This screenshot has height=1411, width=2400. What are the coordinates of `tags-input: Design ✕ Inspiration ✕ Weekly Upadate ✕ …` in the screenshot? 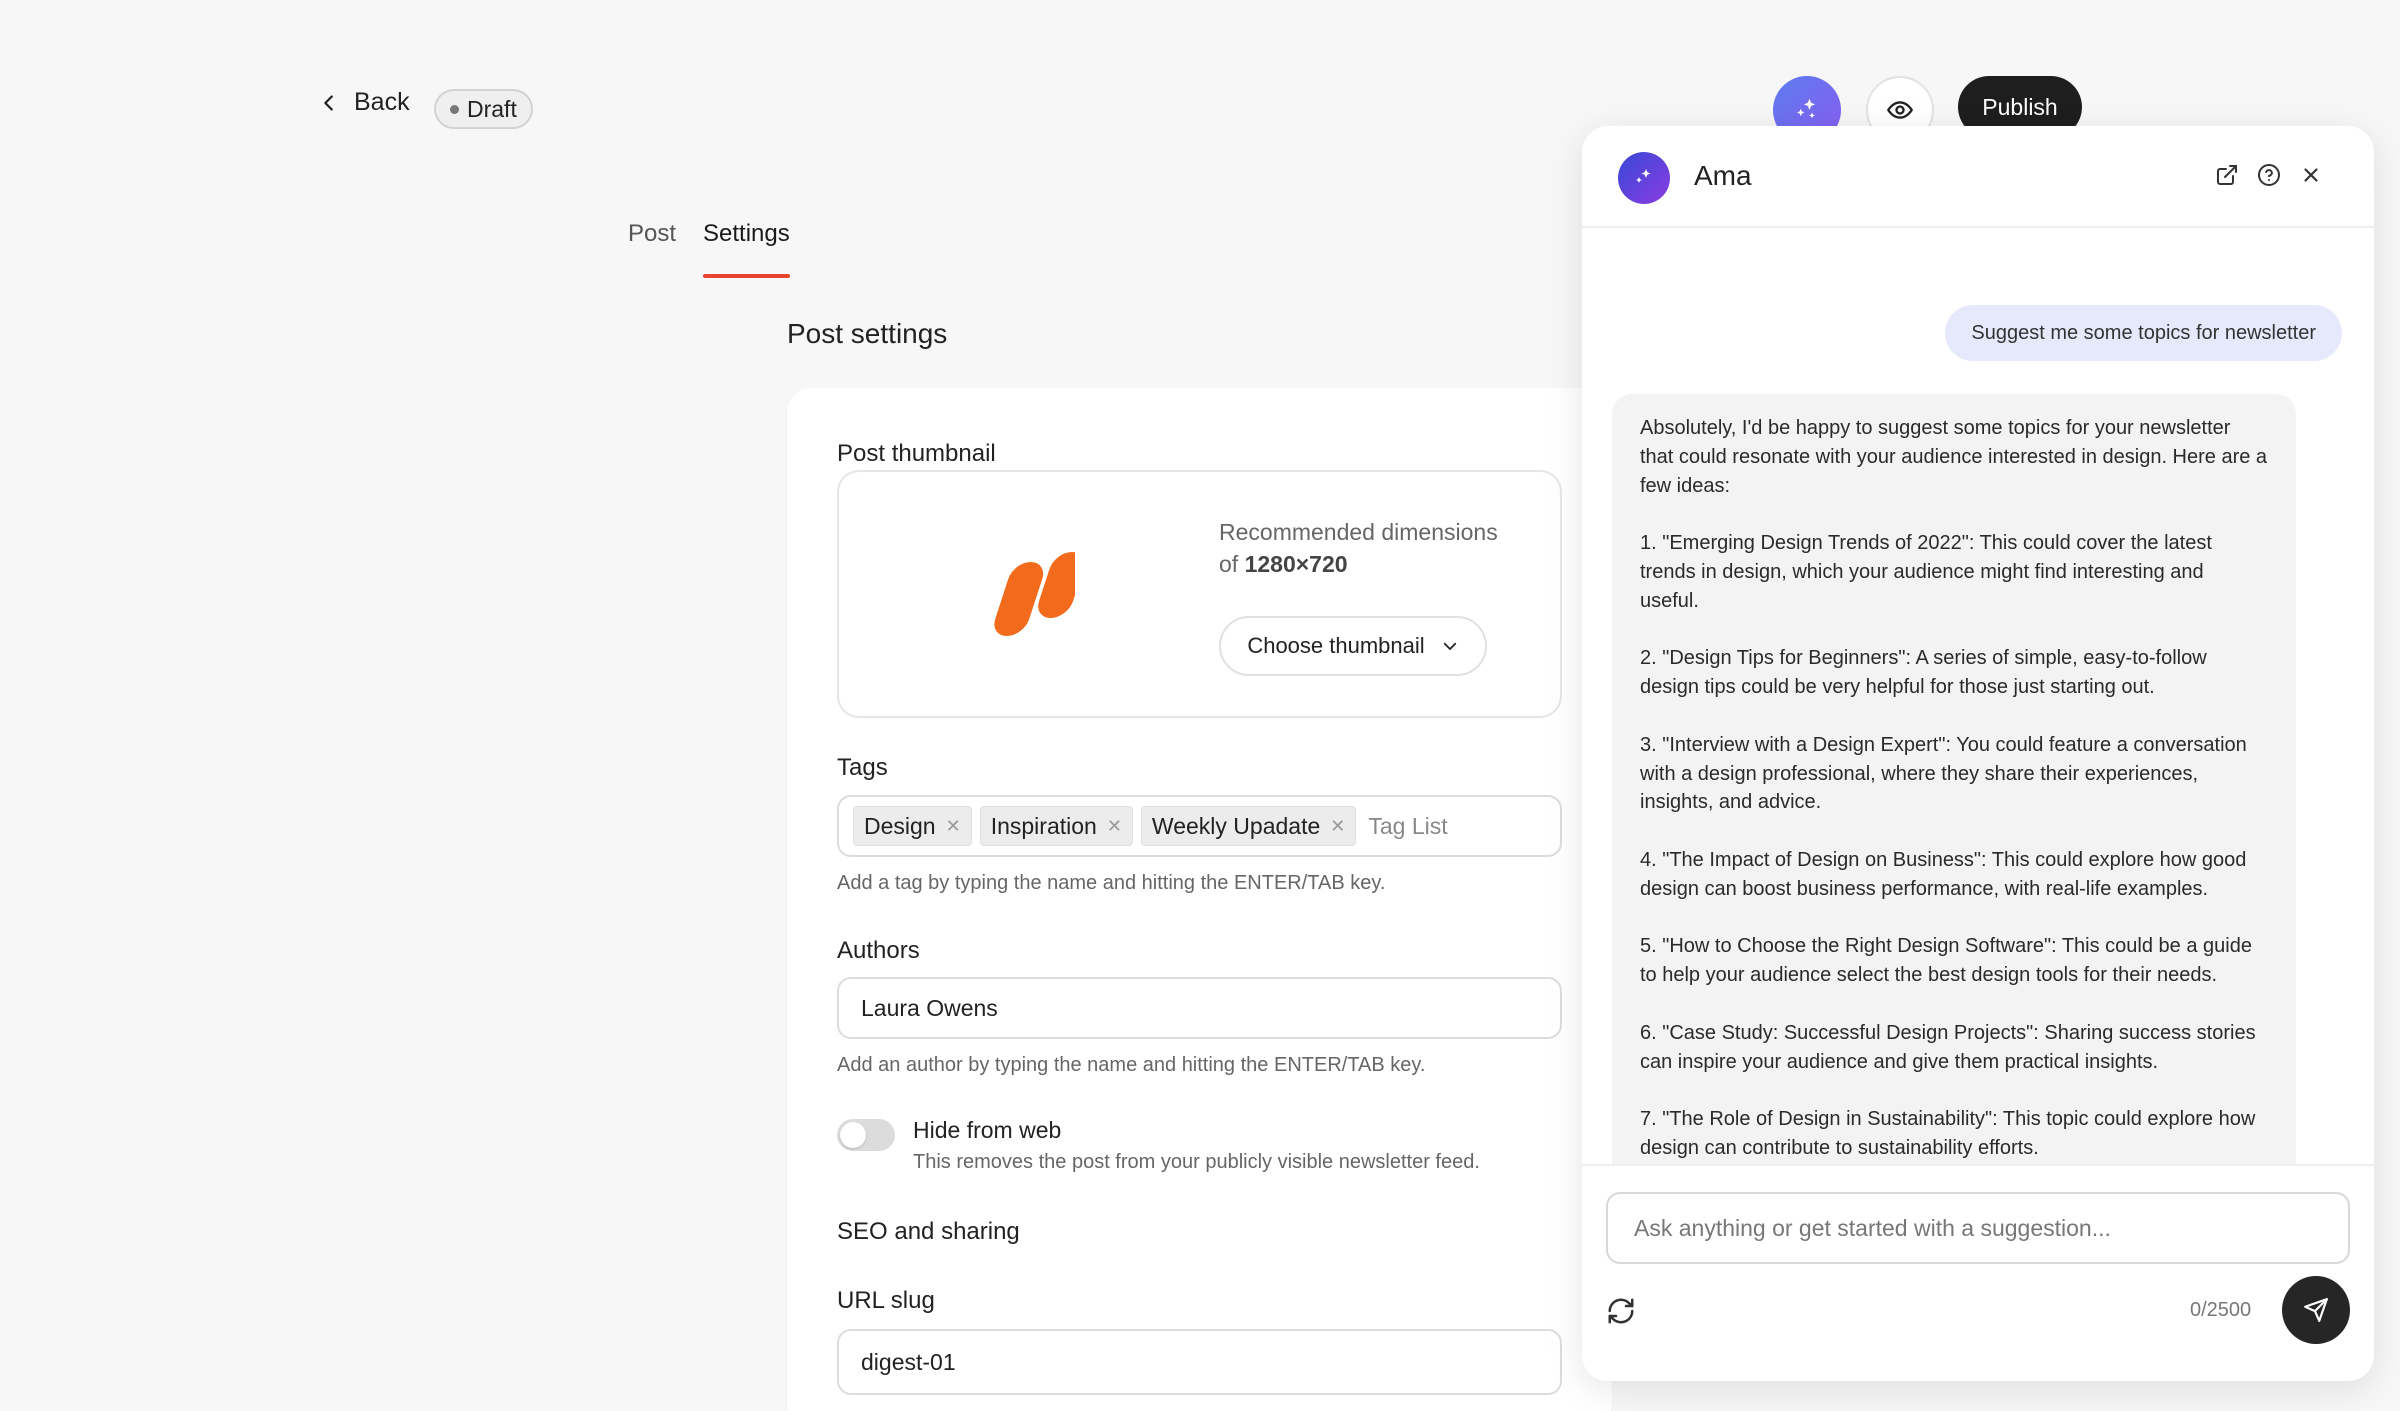 It's located at (1199, 826).